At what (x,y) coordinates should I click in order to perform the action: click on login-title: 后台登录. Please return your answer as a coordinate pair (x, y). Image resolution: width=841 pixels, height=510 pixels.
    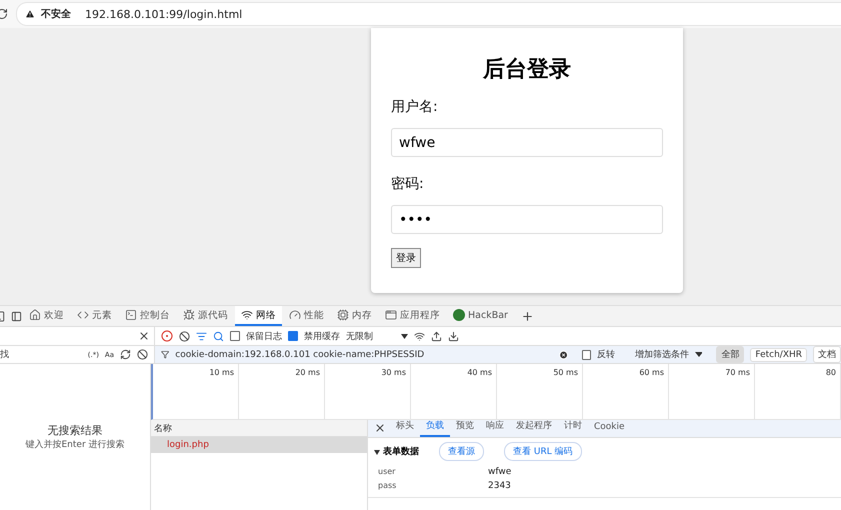
    Looking at the image, I should click on (527, 70).